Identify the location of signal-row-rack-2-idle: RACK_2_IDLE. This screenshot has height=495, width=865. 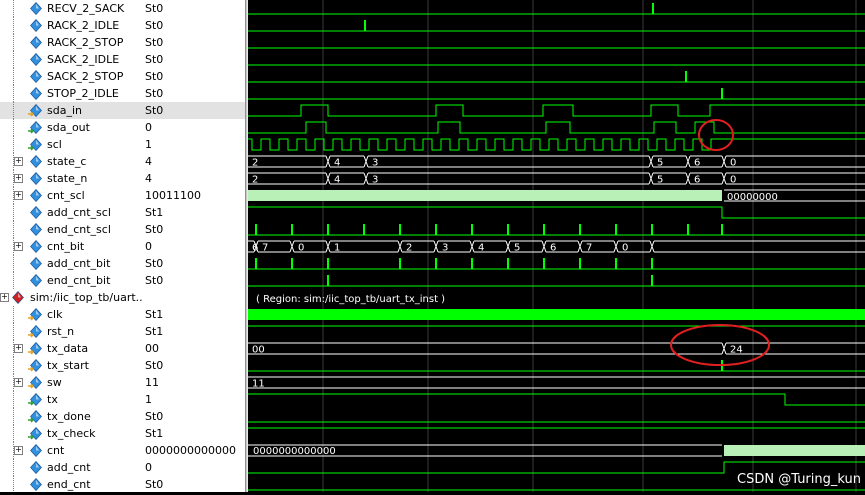
(71, 25).